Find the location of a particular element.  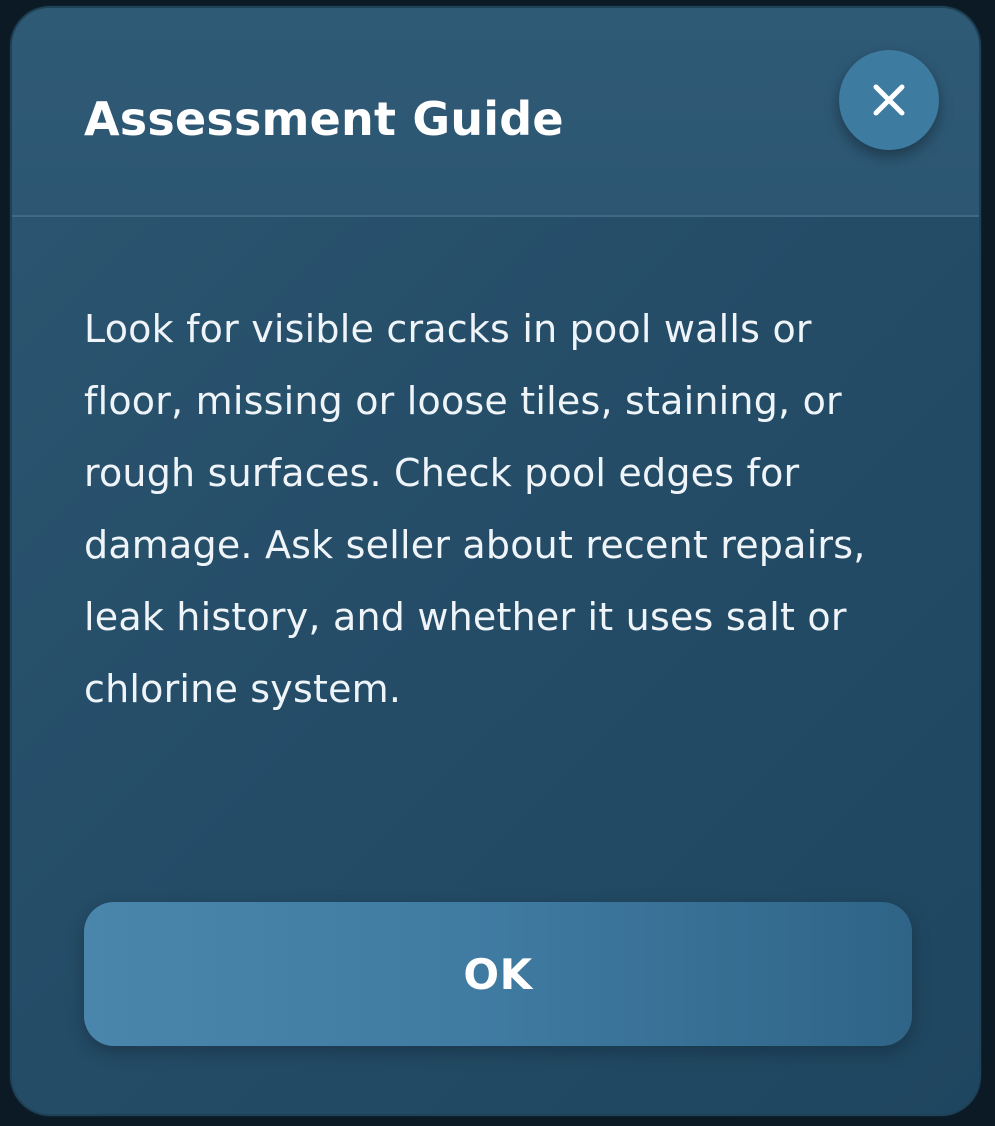

ok-button: OK is located at coordinates (498, 974).